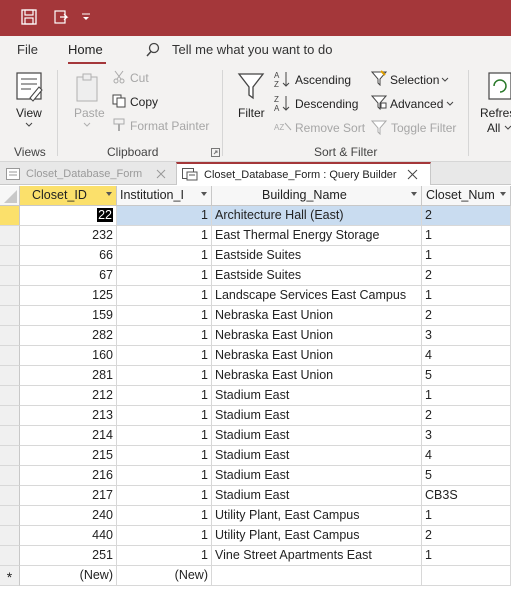 This screenshot has height=610, width=511. I want to click on column-header-institution-id: Institution_I, so click(164, 196).